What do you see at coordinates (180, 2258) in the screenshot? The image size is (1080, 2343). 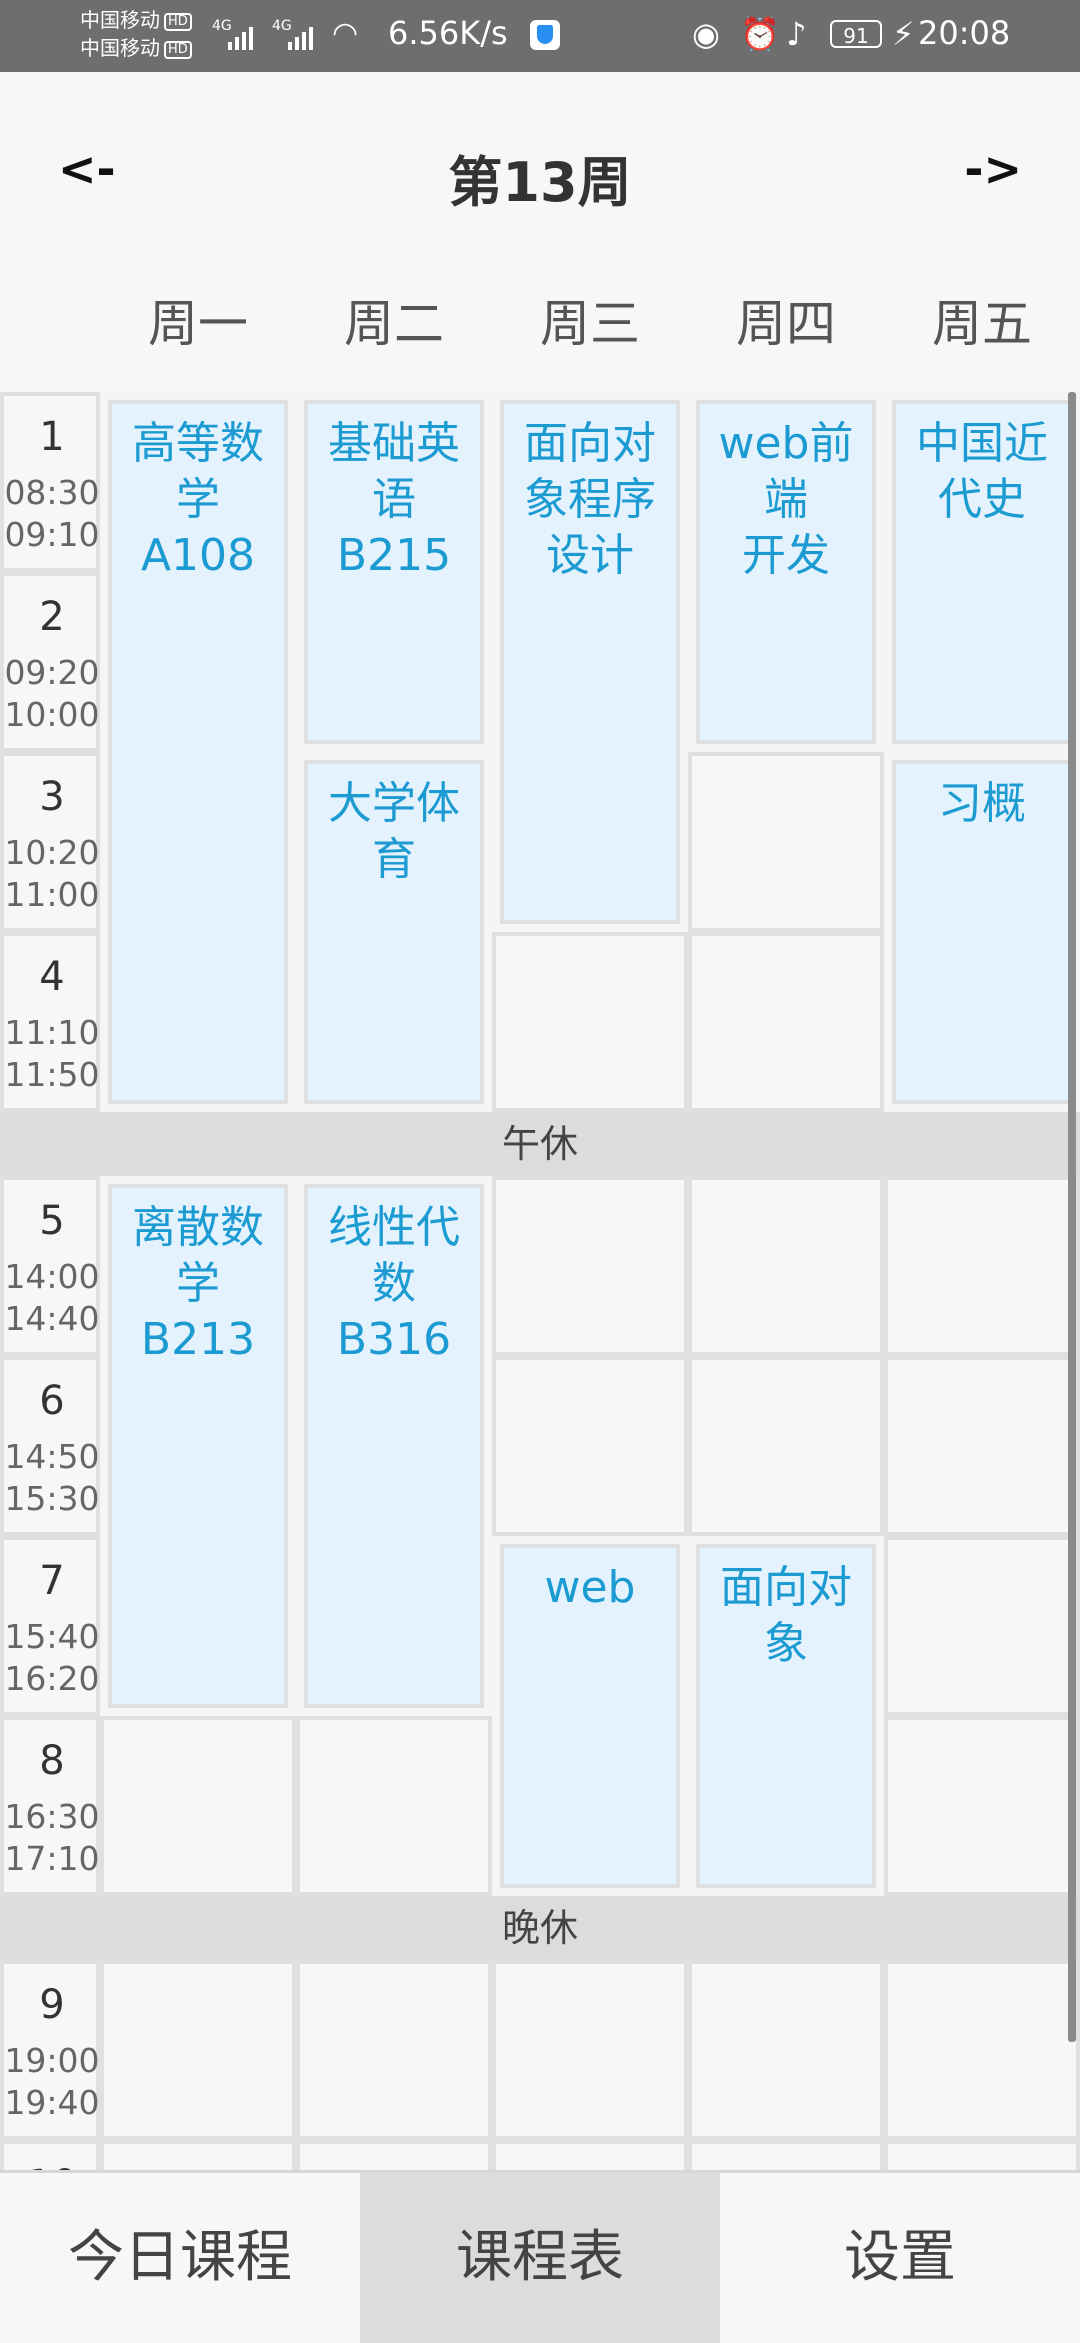 I see `tab-today: 今日课程` at bounding box center [180, 2258].